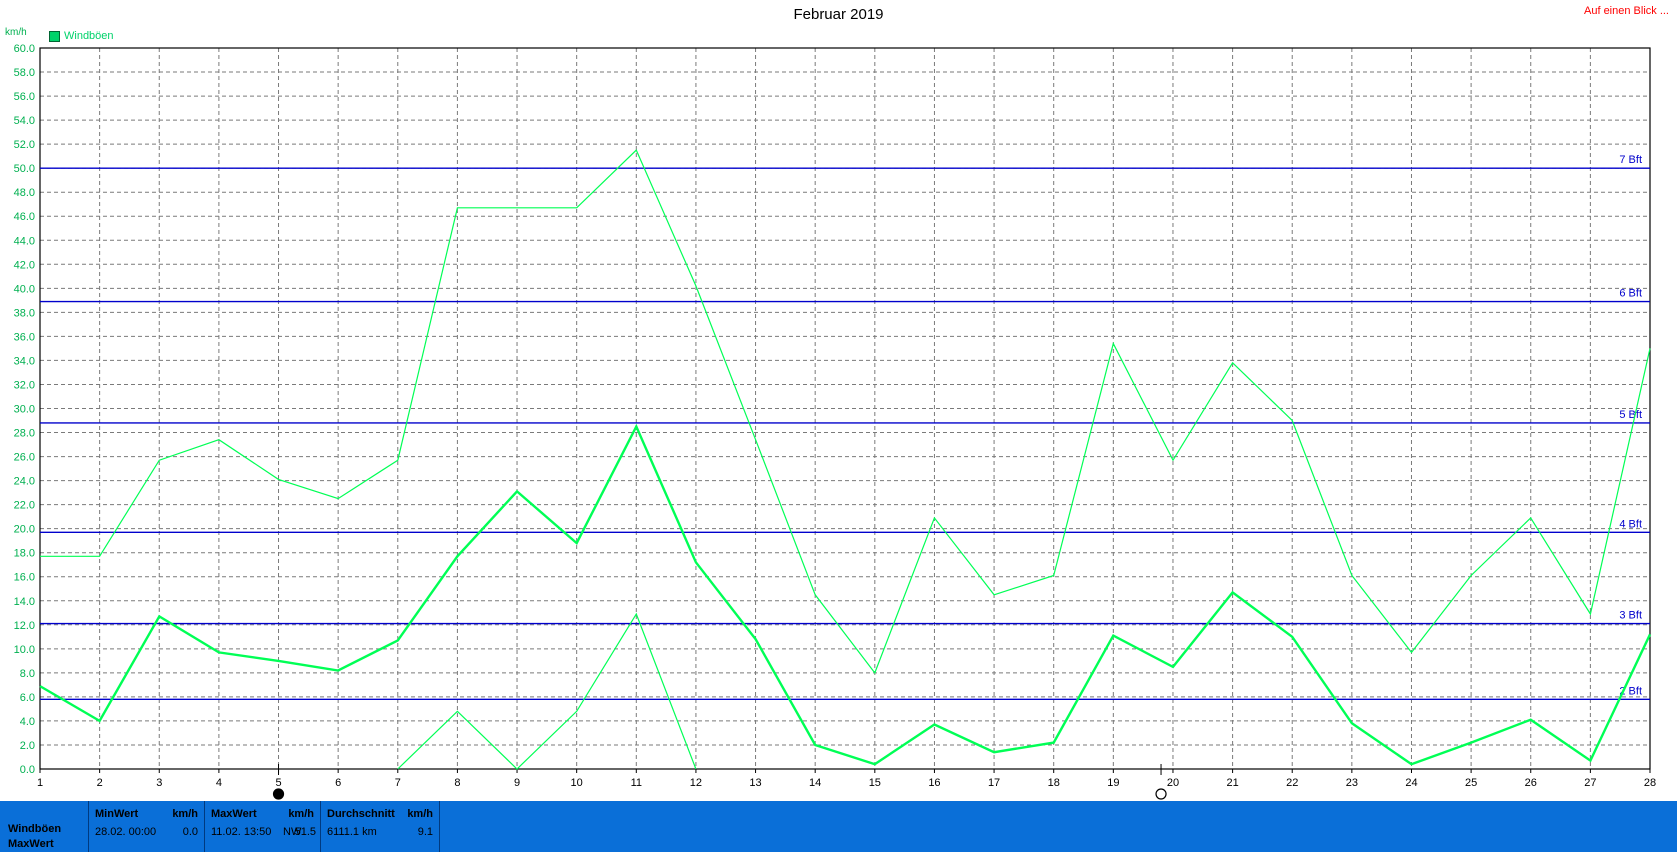 This screenshot has width=1677, height=852. What do you see at coordinates (24, 289) in the screenshot?
I see `y-tick-label: 40.0` at bounding box center [24, 289].